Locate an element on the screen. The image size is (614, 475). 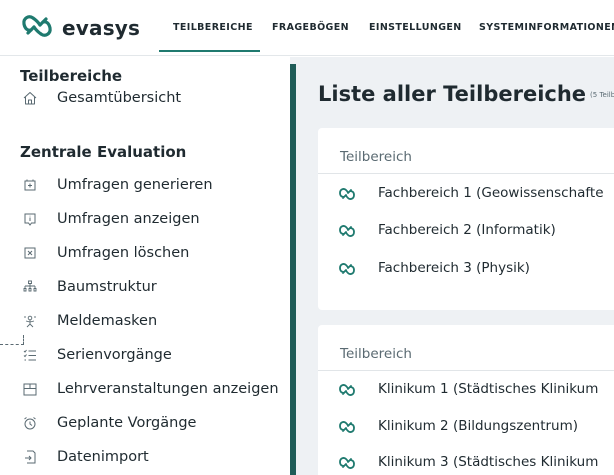
sidebar-item-label: Geplante Vorgänge is located at coordinates (127, 423).